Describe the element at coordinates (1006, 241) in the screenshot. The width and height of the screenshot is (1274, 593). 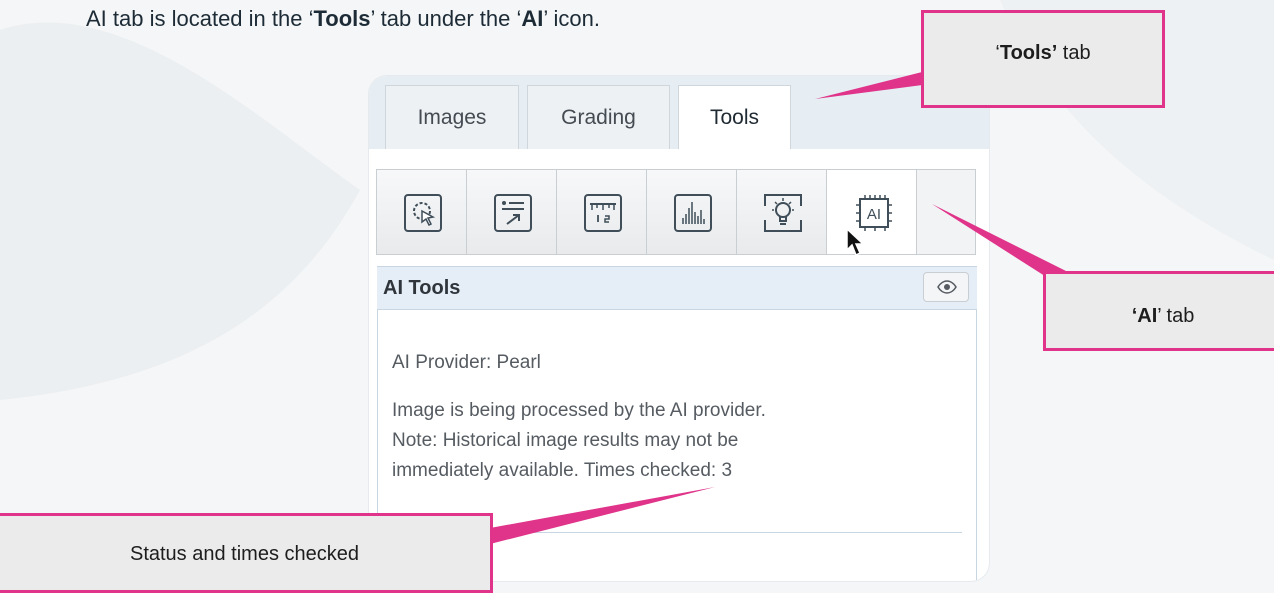
I see `ai-tab-pointer` at that location.